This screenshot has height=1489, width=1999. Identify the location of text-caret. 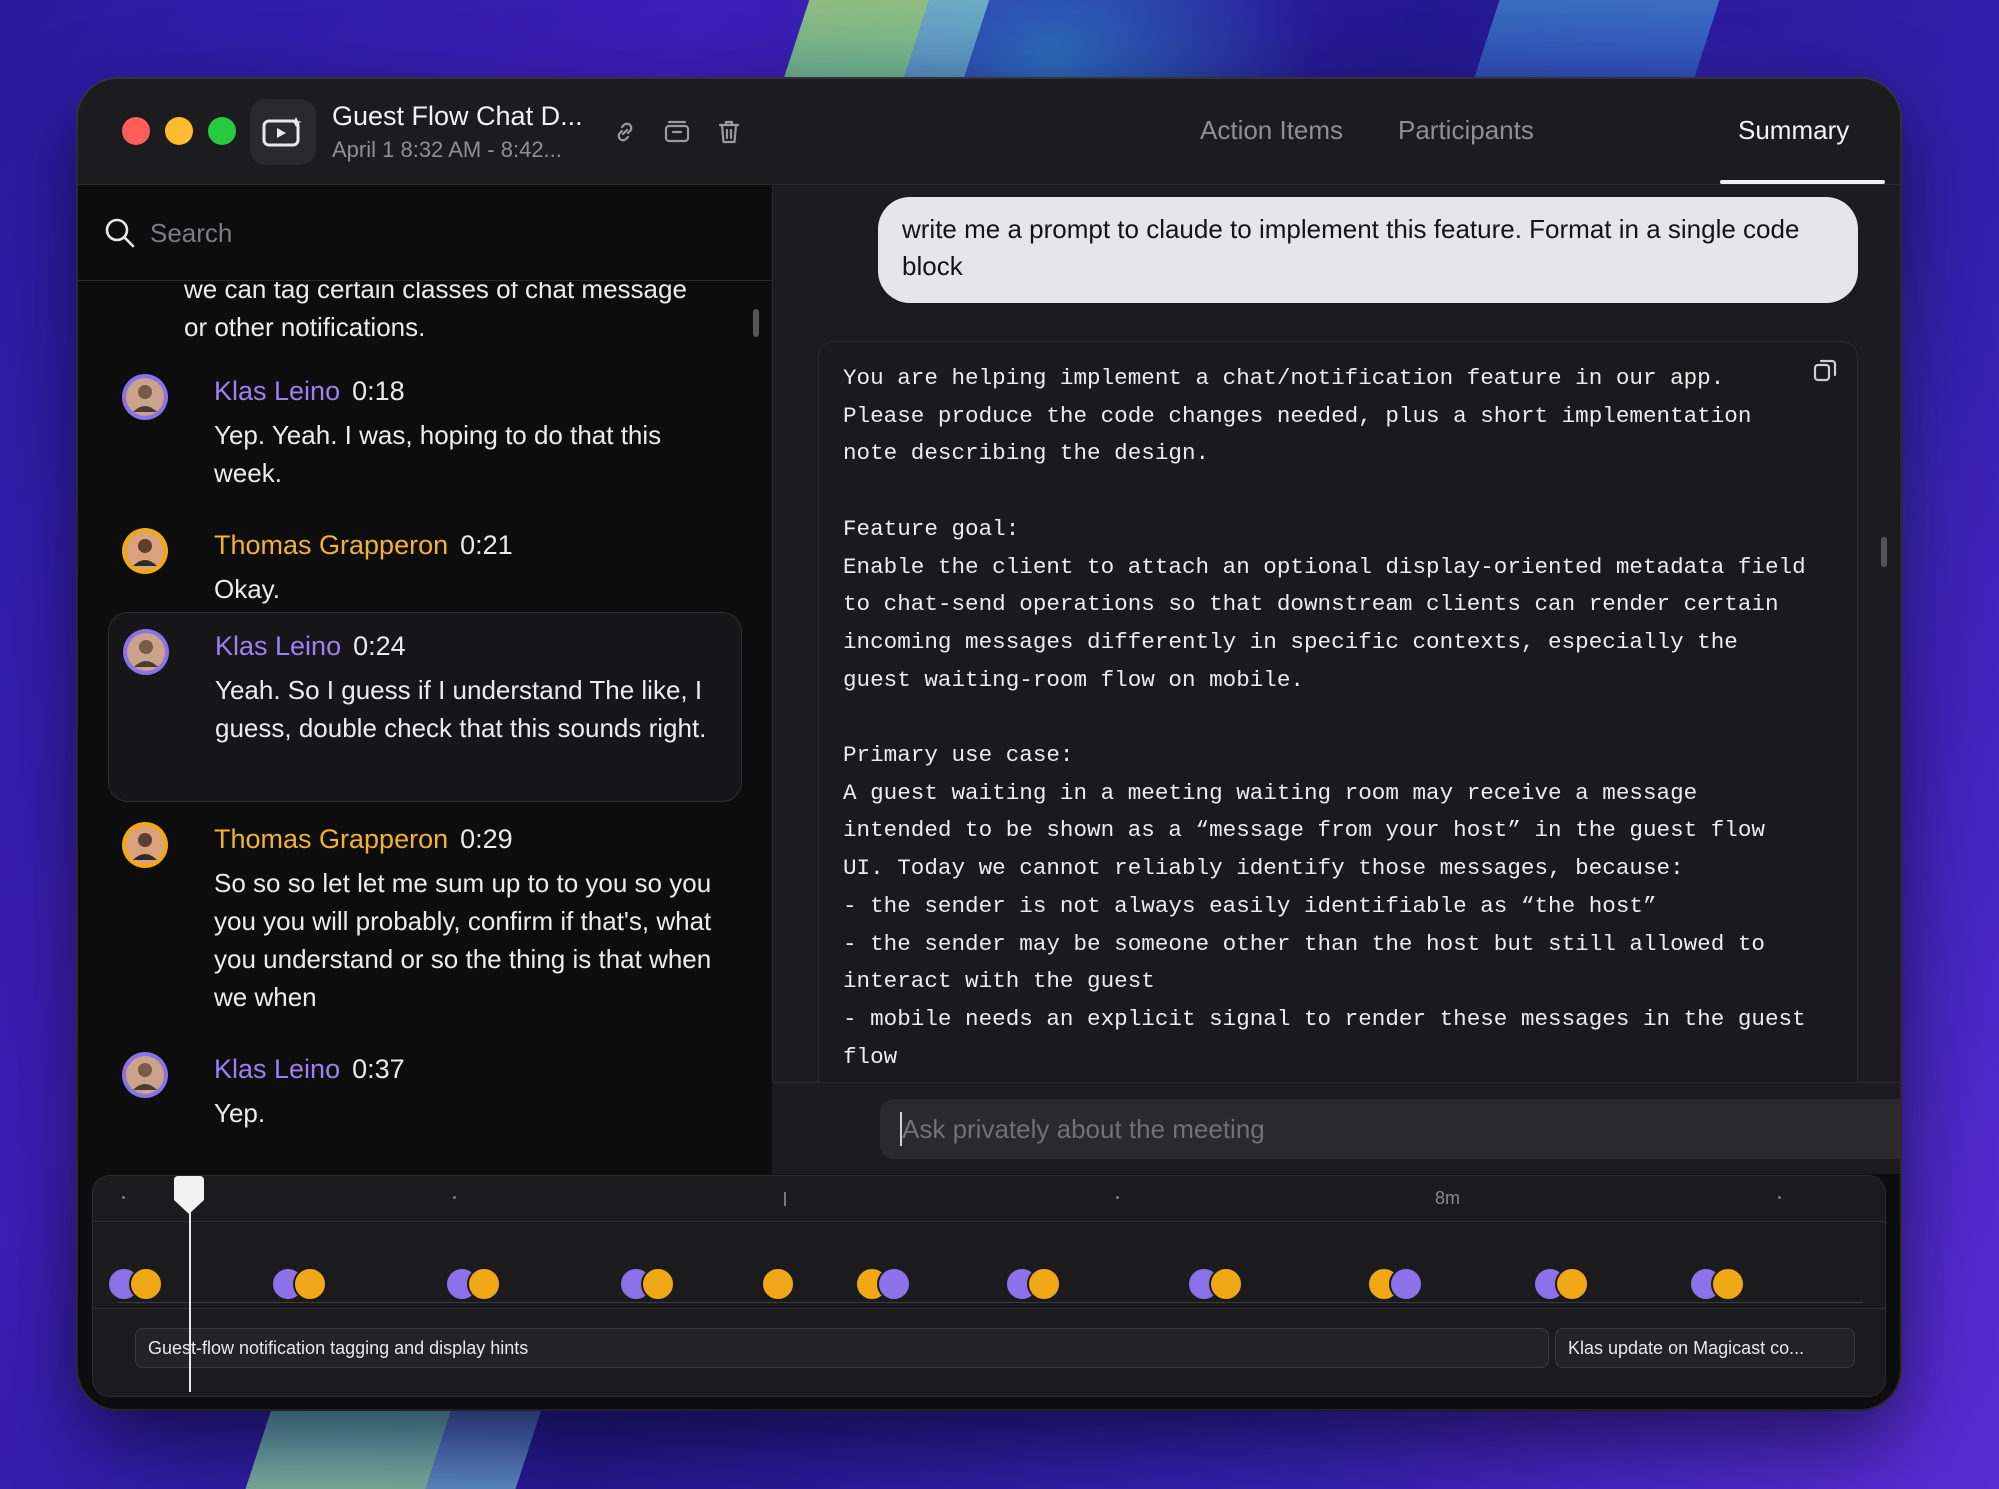
(901, 1129).